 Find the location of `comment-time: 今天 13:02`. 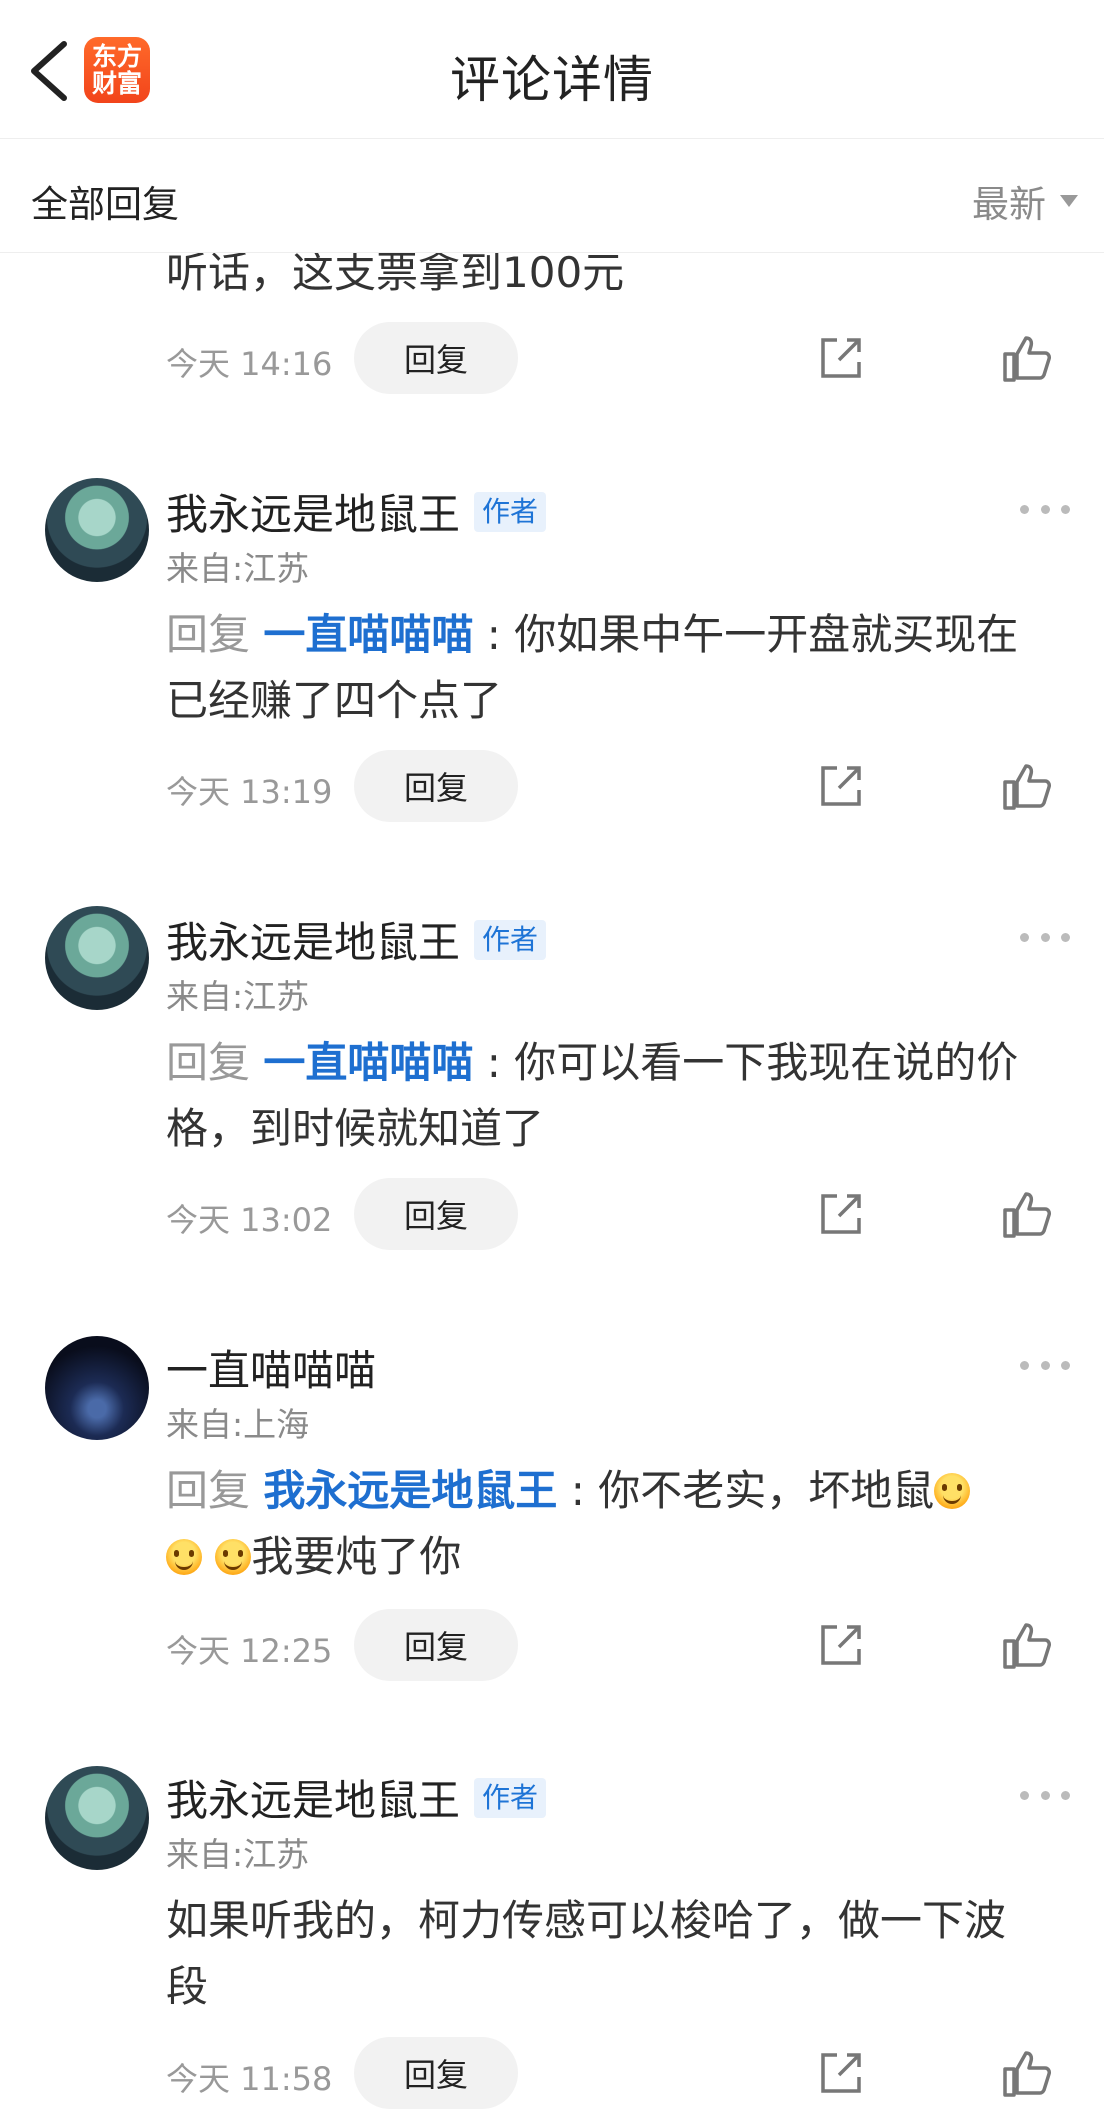

comment-time: 今天 13:02 is located at coordinates (249, 1220).